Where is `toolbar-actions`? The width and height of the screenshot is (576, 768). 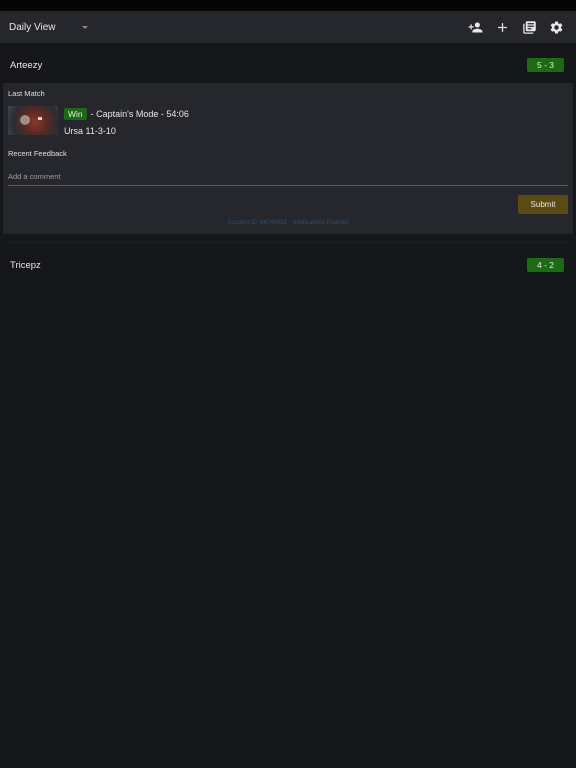
toolbar-actions is located at coordinates (516, 27).